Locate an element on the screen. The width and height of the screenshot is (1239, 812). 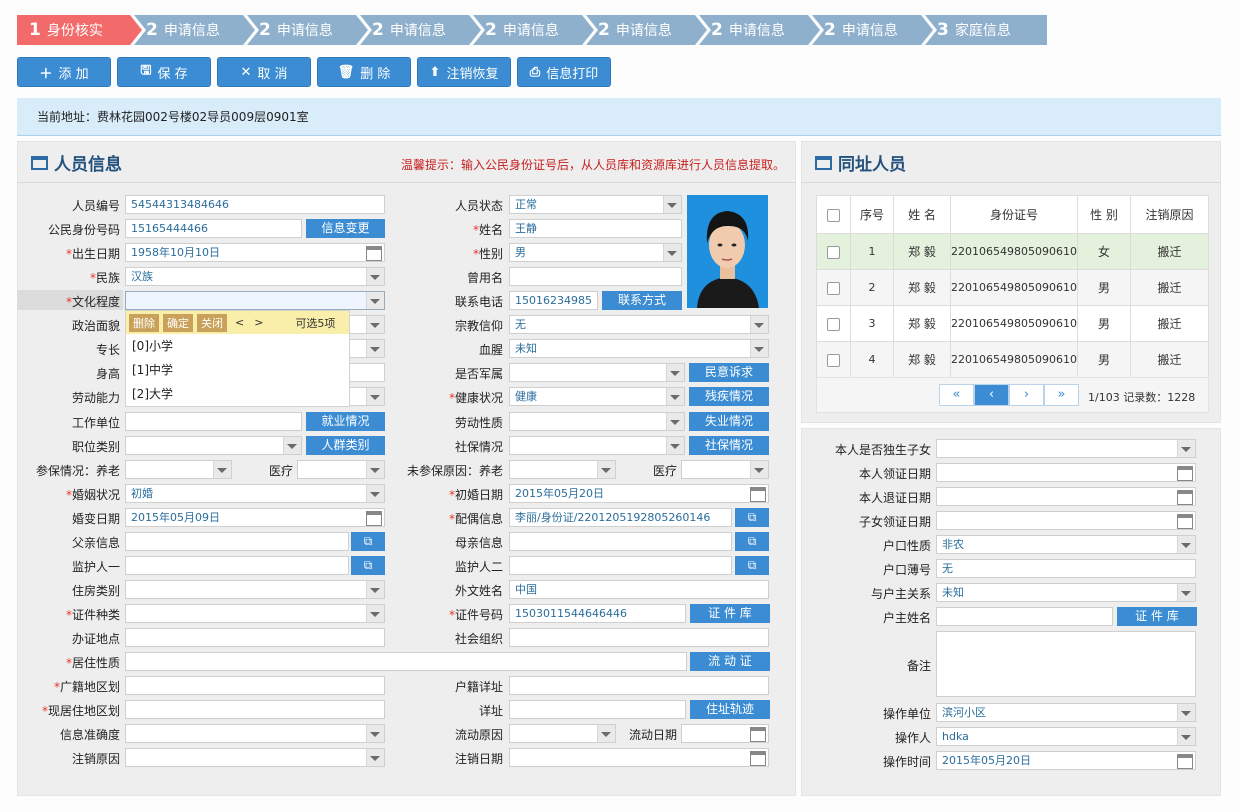
add-button: ＋ 添 加 is located at coordinates (64, 72).